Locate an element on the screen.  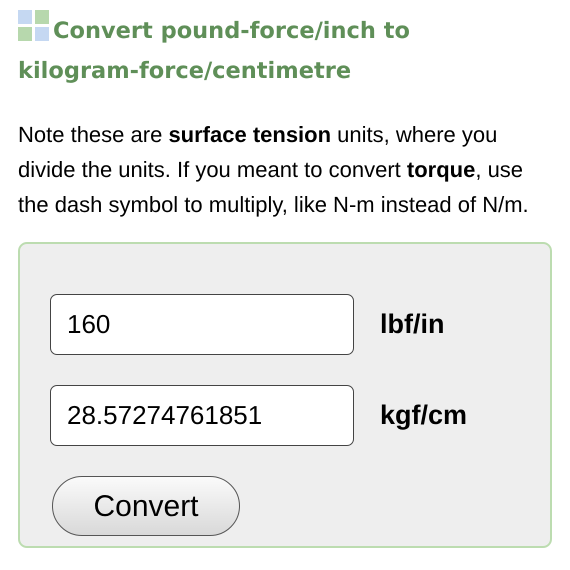
convert-button: Convert is located at coordinates (146, 506).